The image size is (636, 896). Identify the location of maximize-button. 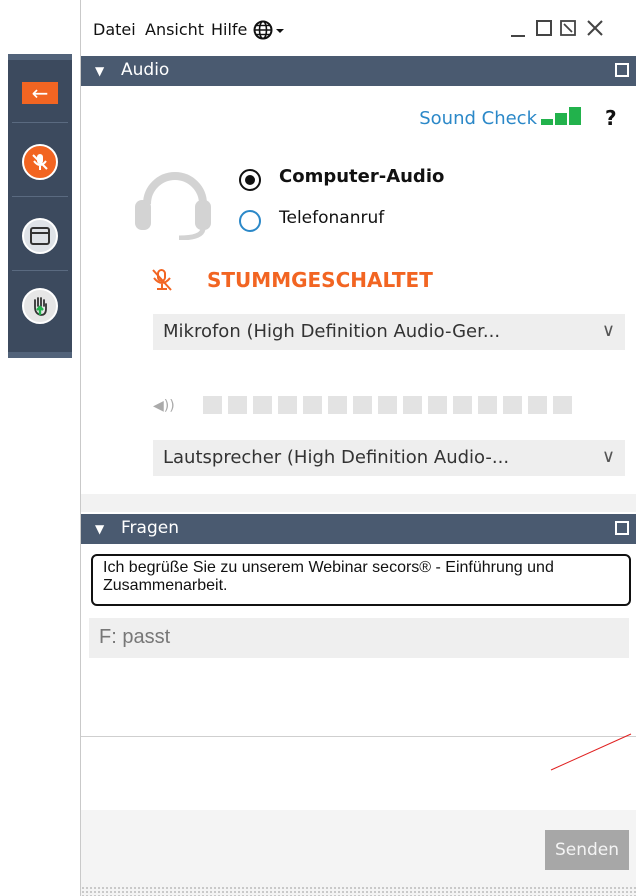
(544, 30).